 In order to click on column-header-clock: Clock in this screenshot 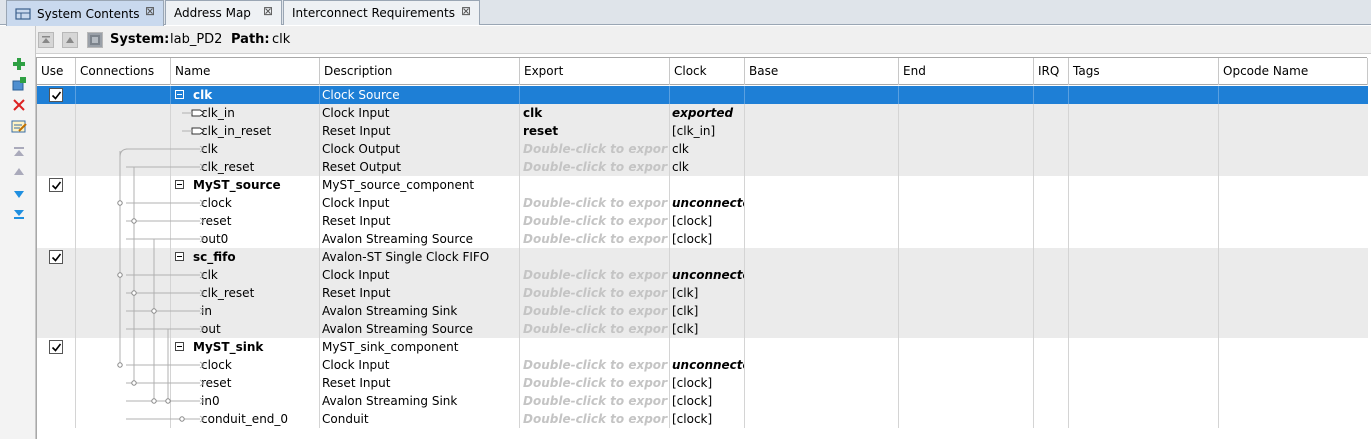, I will do `click(707, 71)`.